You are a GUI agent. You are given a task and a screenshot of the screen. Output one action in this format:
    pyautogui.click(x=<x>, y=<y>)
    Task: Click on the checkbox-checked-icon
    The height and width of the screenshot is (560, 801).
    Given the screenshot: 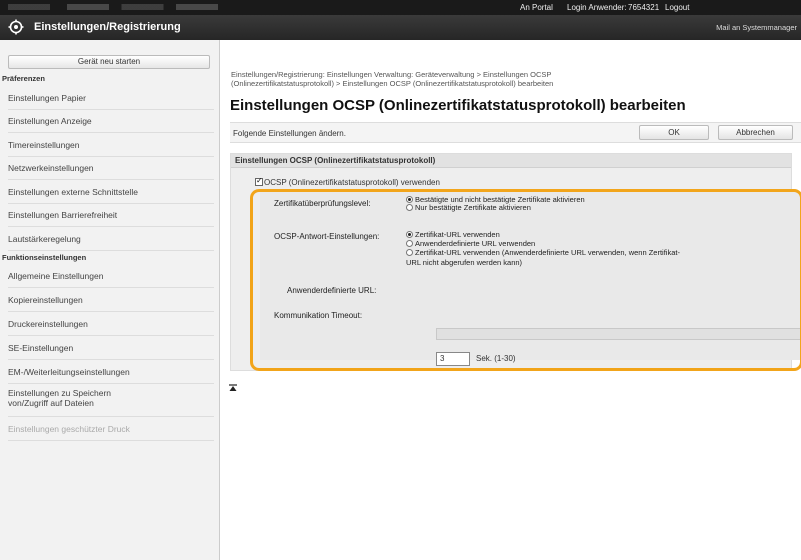 What is the action you would take?
    pyautogui.click(x=259, y=181)
    